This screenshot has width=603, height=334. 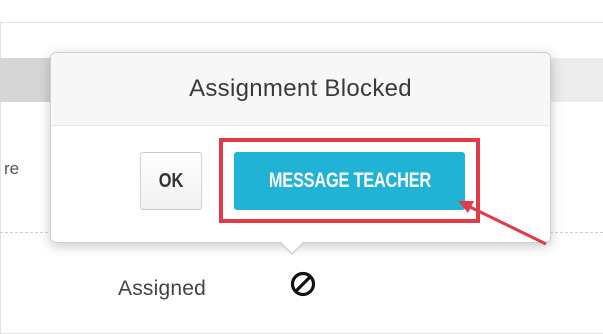 What do you see at coordinates (292, 247) in the screenshot?
I see `popover-pointer-fill` at bounding box center [292, 247].